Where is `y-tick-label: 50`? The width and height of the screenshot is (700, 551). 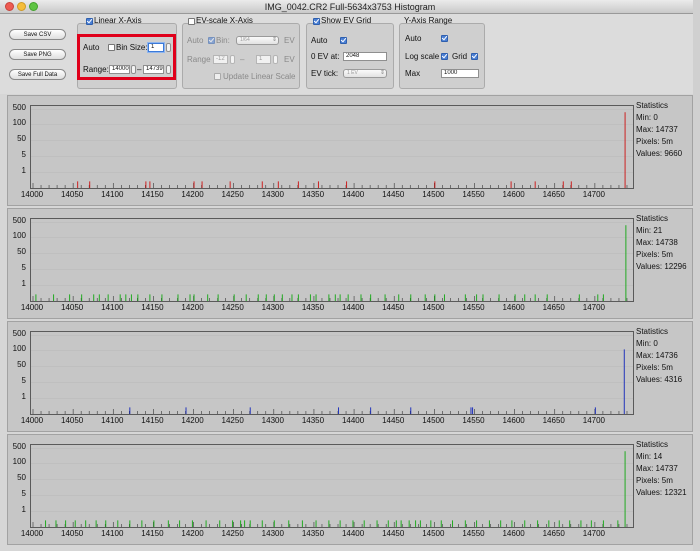
y-tick-label: 50 is located at coordinates (21, 251).